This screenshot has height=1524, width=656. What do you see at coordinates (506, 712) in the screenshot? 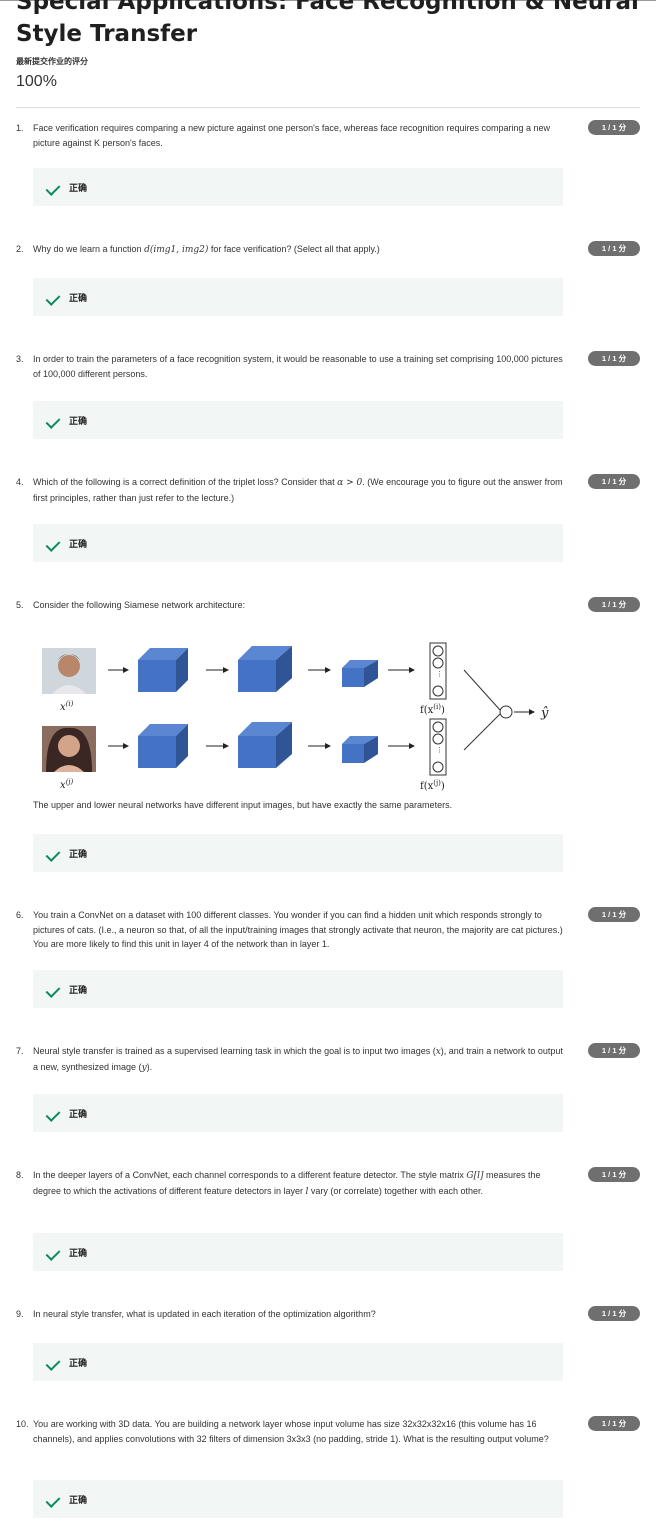
I see `output-neuron` at bounding box center [506, 712].